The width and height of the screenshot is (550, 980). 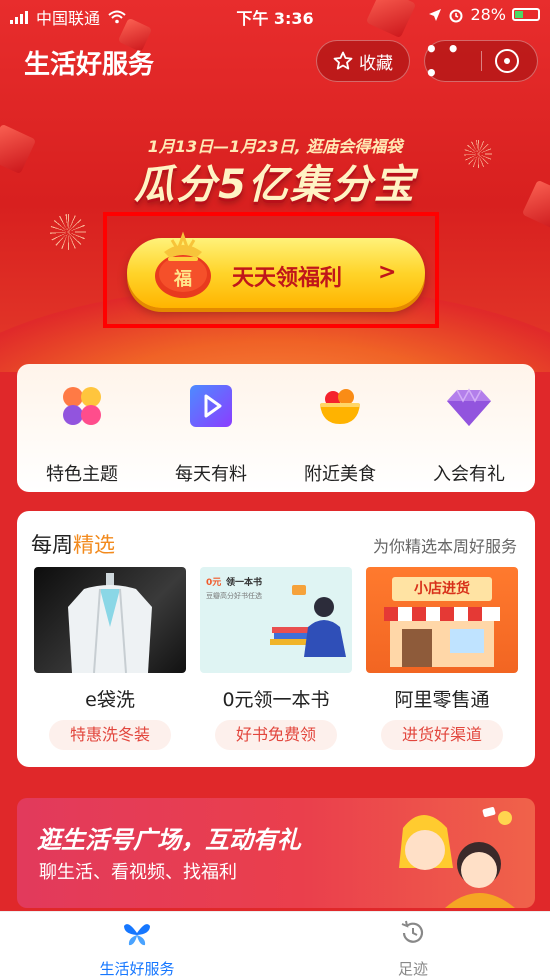 What do you see at coordinates (89, 65) in the screenshot?
I see `page-title: 生活好服务` at bounding box center [89, 65].